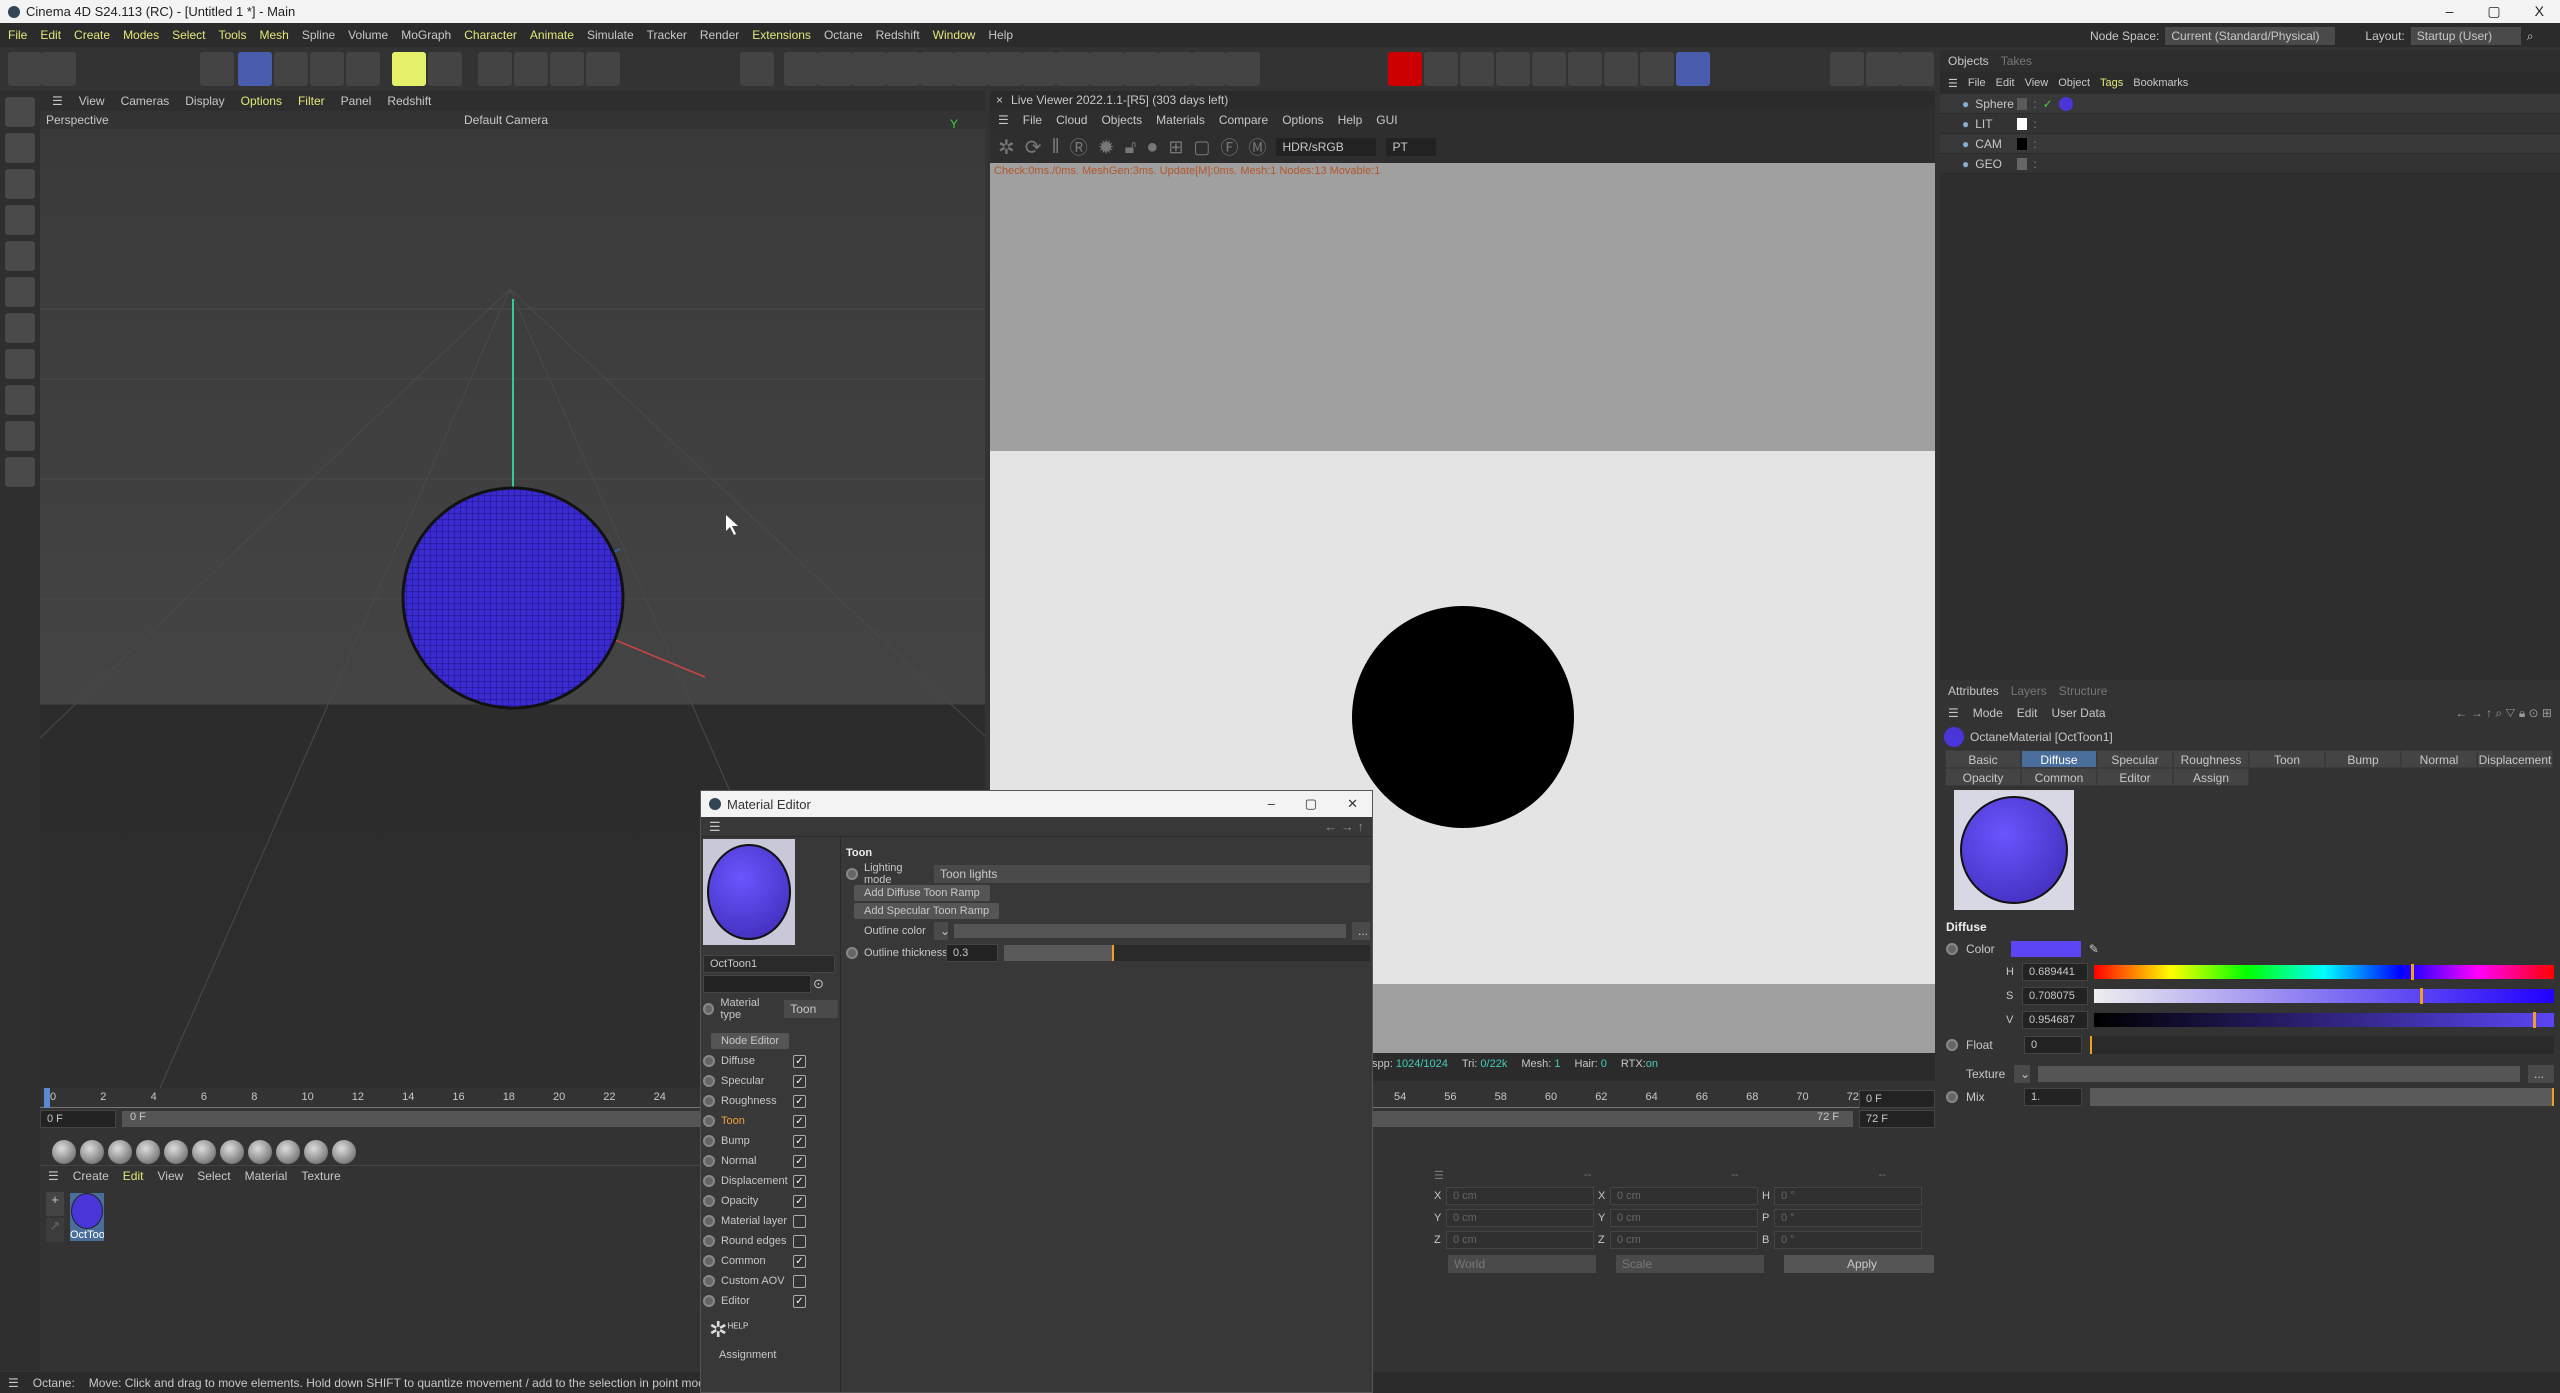 This screenshot has height=1393, width=2560. Describe the element at coordinates (490, 35) in the screenshot. I see `menu-character: Character` at that location.